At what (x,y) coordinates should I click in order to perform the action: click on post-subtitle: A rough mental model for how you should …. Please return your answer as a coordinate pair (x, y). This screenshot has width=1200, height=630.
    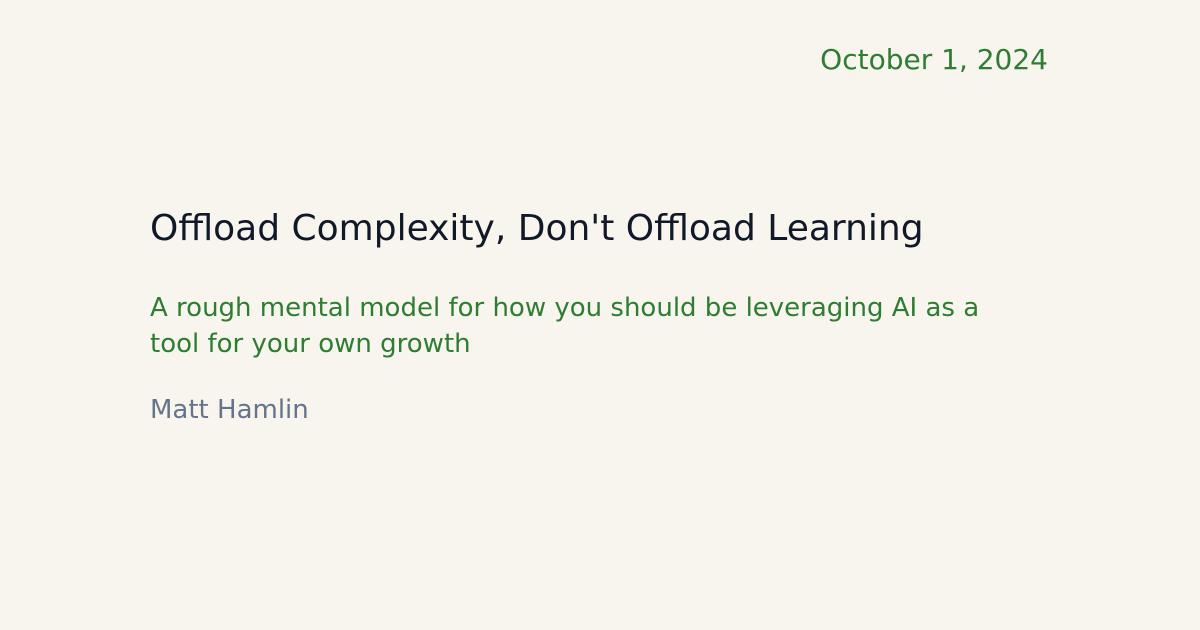
    Looking at the image, I should click on (565, 326).